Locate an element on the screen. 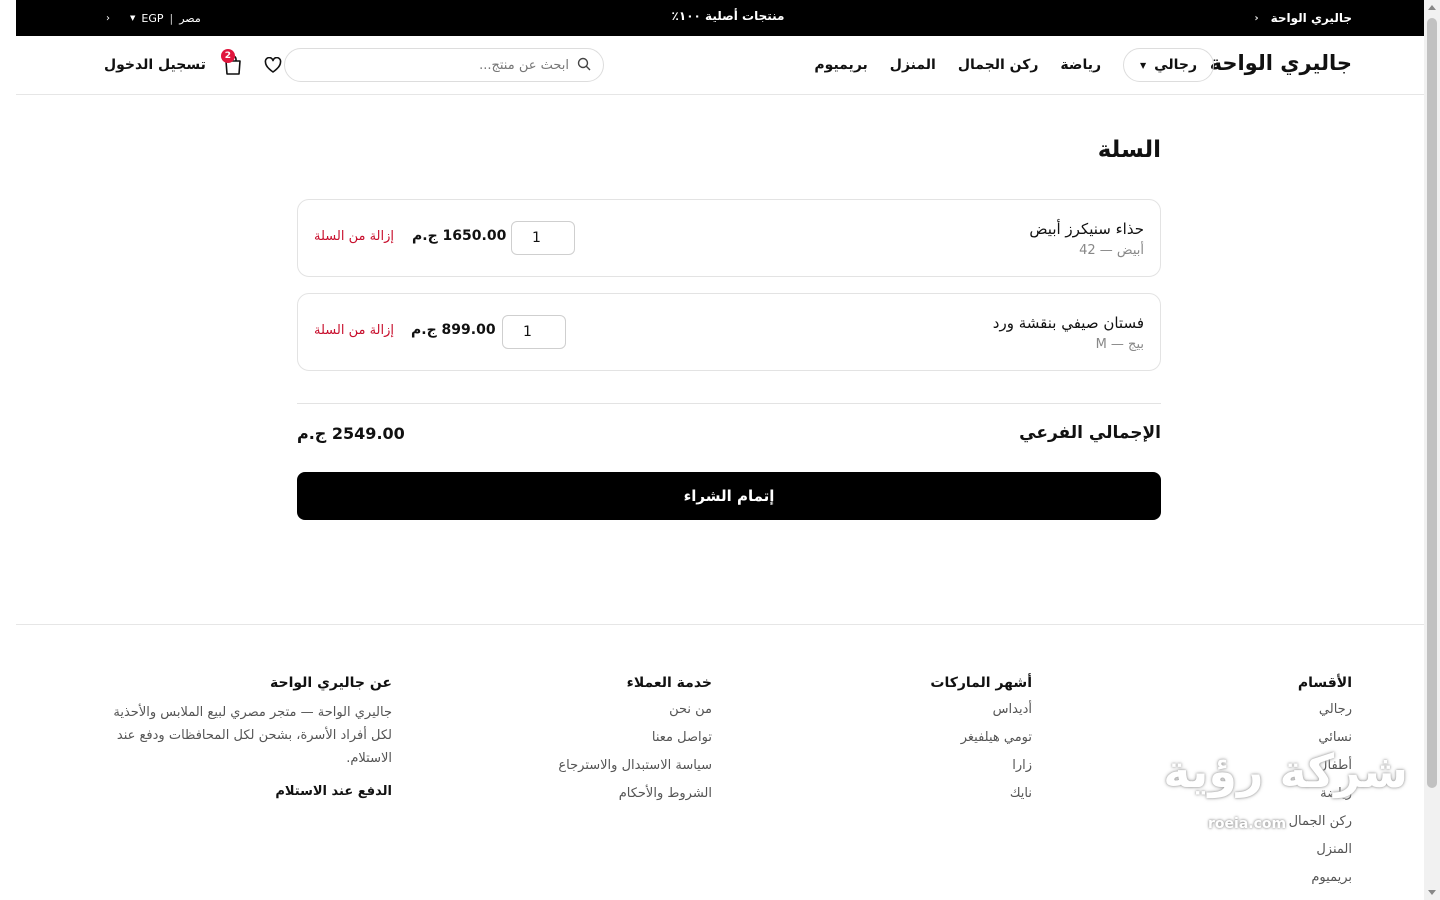  wishlist-button is located at coordinates (273, 65).